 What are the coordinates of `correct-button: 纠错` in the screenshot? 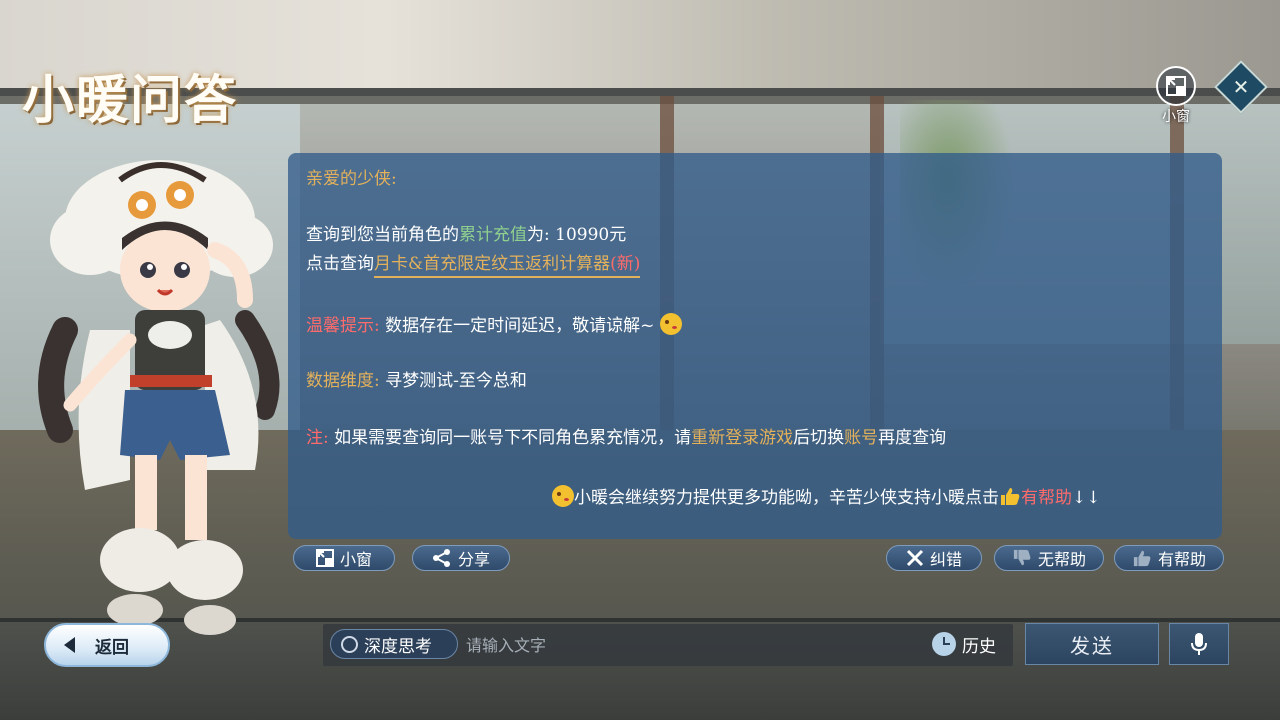 It's located at (934, 558).